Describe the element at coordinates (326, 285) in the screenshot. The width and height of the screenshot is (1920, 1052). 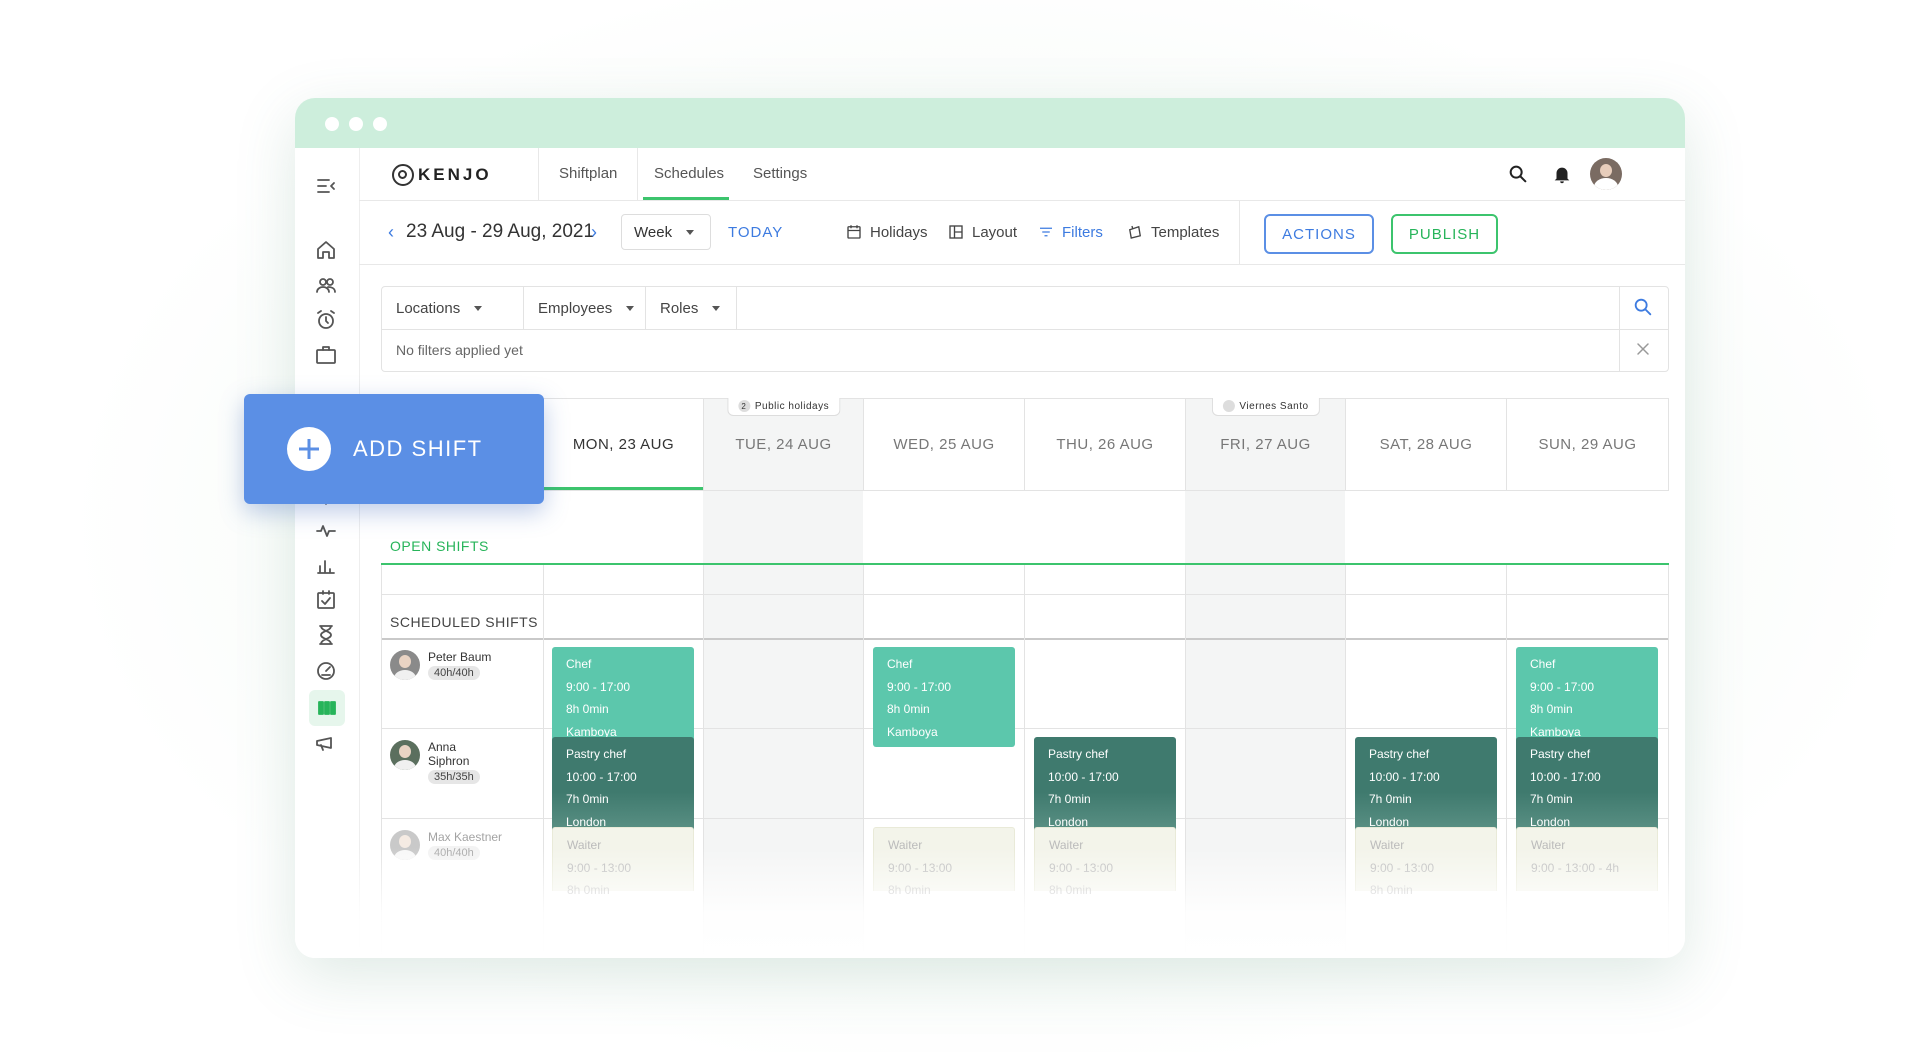
I see `people-icon` at that location.